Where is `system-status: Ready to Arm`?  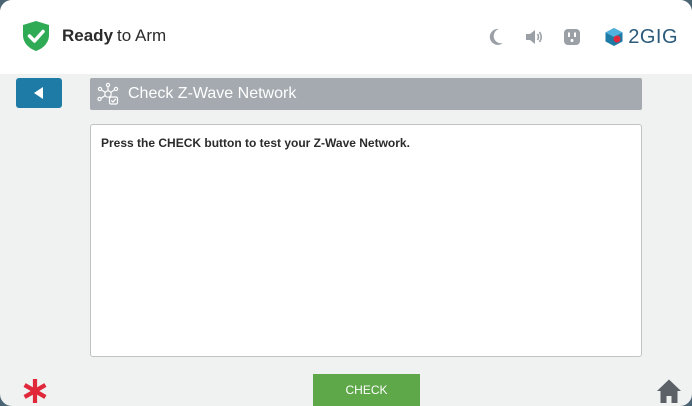
system-status: Ready to Arm is located at coordinates (114, 36).